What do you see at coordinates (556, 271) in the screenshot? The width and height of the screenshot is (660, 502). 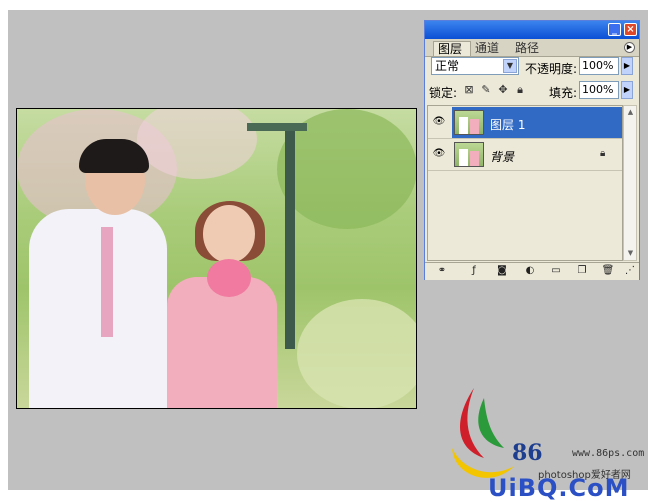 I see `new-group-icon: ▭` at bounding box center [556, 271].